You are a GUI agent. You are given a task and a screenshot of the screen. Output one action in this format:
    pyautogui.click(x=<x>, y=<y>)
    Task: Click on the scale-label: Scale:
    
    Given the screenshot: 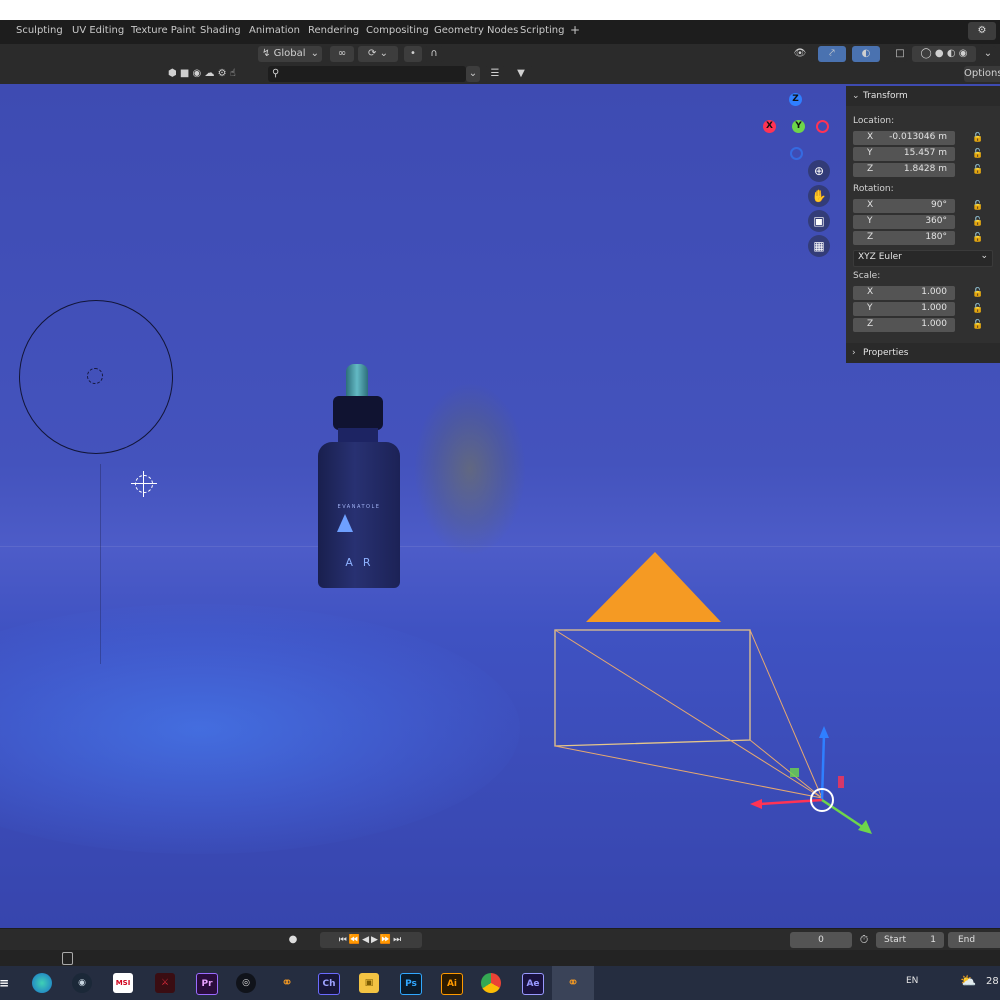 What is the action you would take?
    pyautogui.click(x=867, y=276)
    